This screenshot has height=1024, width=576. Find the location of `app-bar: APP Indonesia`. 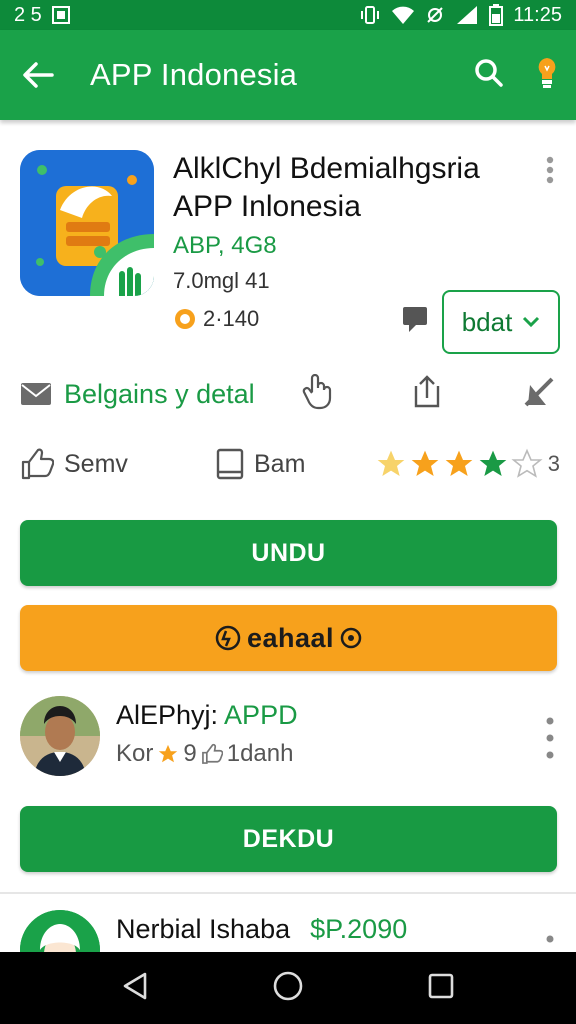

app-bar: APP Indonesia is located at coordinates (288, 75).